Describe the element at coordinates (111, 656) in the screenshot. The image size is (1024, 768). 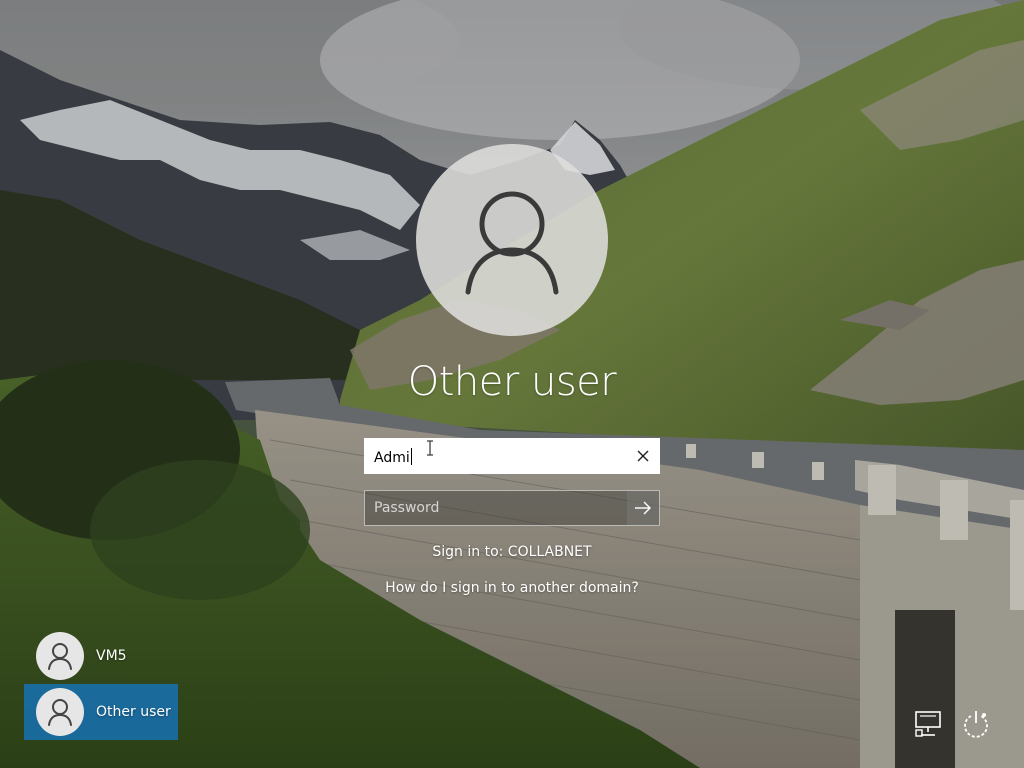
I see `user-tile-name: VM5` at that location.